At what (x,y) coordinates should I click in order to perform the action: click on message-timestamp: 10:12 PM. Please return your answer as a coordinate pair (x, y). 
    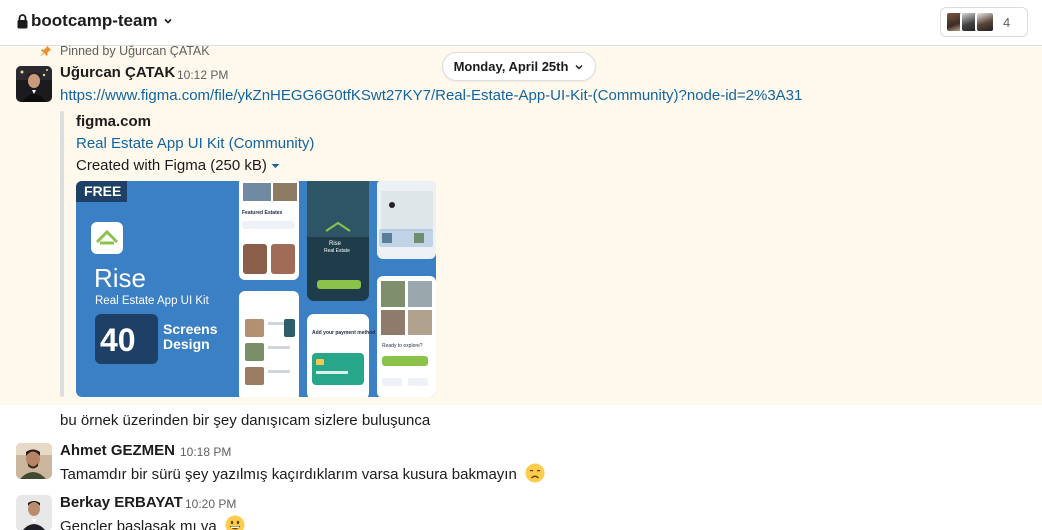
    Looking at the image, I should click on (202, 75).